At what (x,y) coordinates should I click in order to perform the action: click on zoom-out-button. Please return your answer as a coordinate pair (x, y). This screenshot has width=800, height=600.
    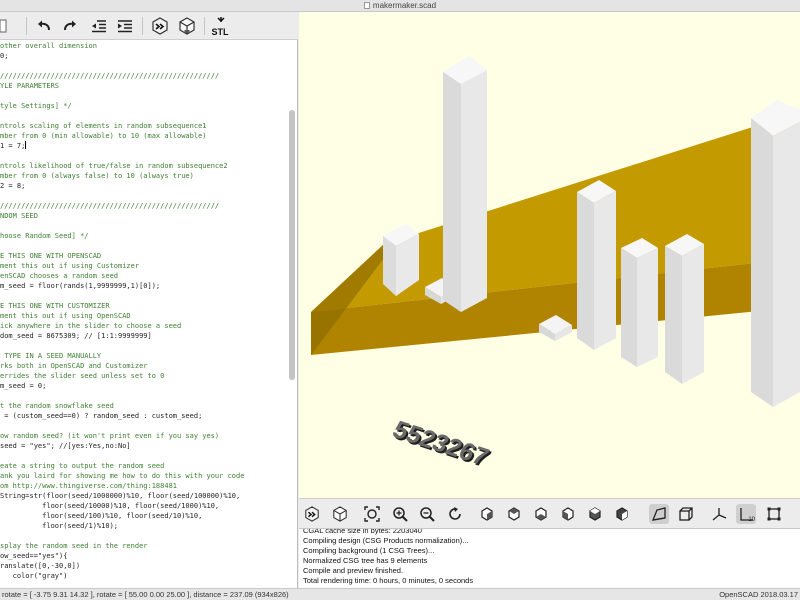
    Looking at the image, I should click on (427, 514).